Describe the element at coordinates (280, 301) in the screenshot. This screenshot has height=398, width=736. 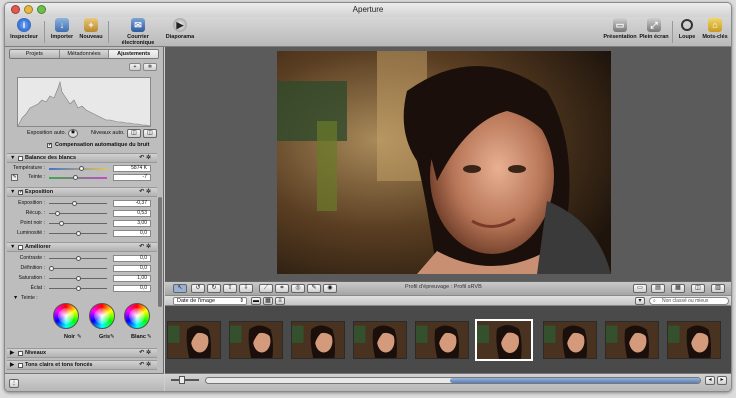
I see `list-view-icon: ≡` at that location.